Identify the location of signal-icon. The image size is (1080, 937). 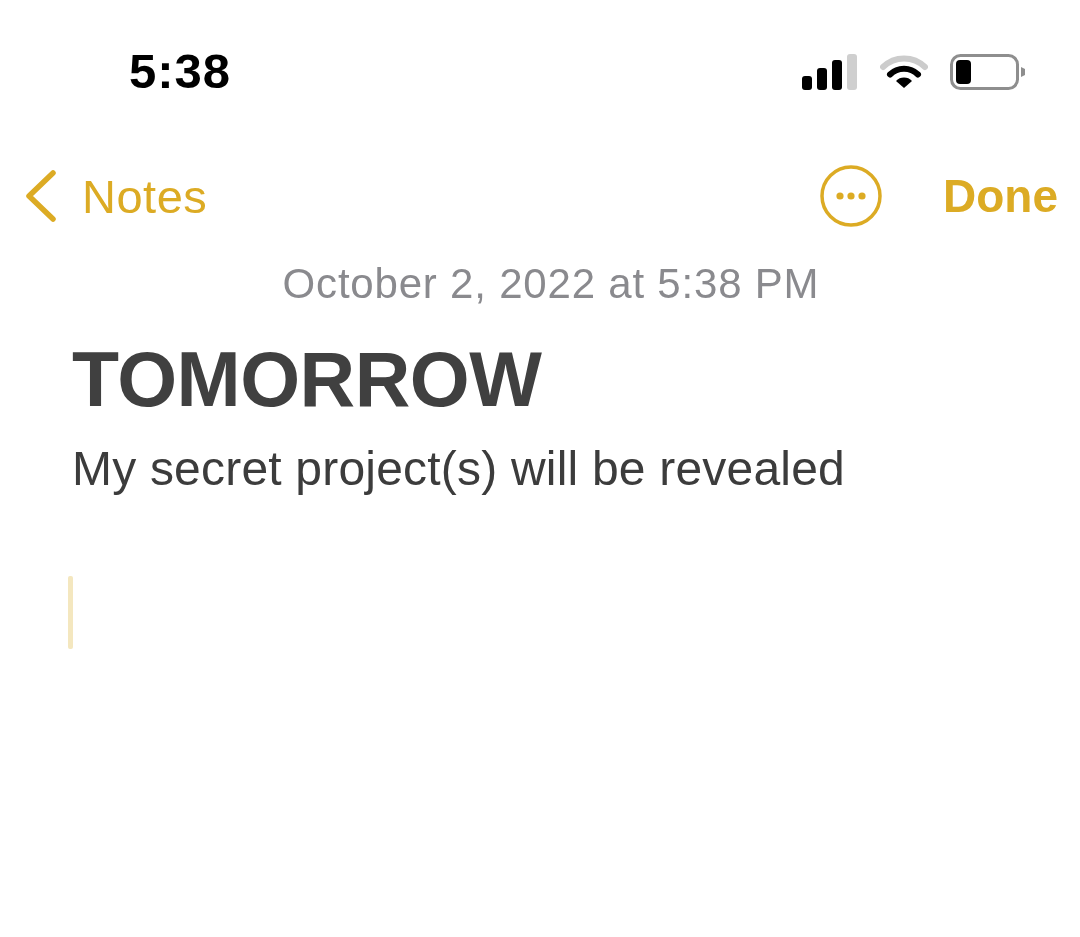
(830, 72).